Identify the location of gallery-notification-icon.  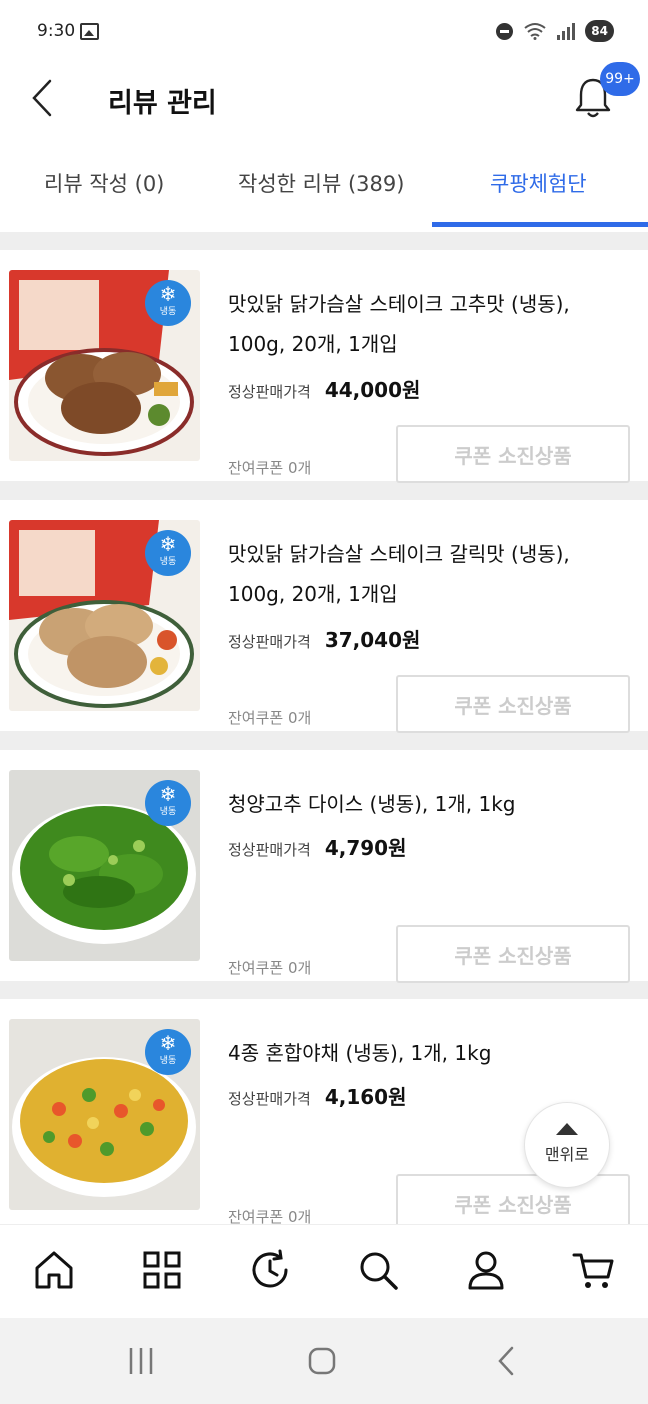
(89, 31).